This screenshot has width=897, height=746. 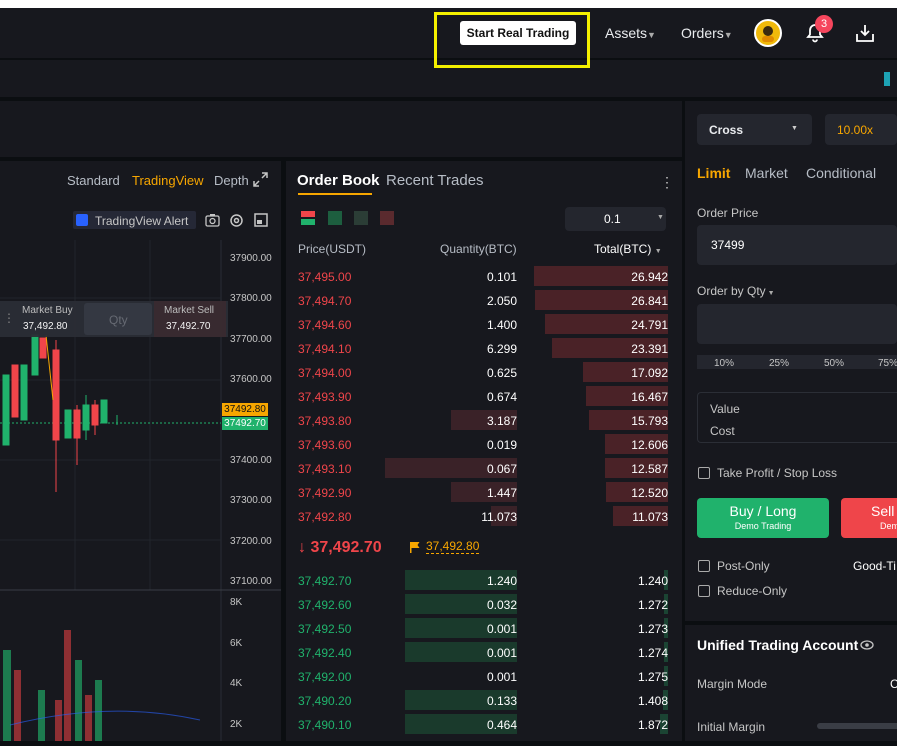 What do you see at coordinates (834, 363) in the screenshot?
I see `slider-50pct: 50%` at bounding box center [834, 363].